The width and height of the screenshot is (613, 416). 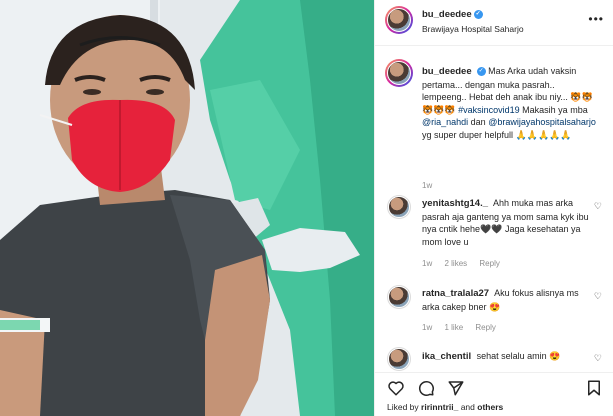 I want to click on comment-likes: 1 like, so click(x=453, y=327).